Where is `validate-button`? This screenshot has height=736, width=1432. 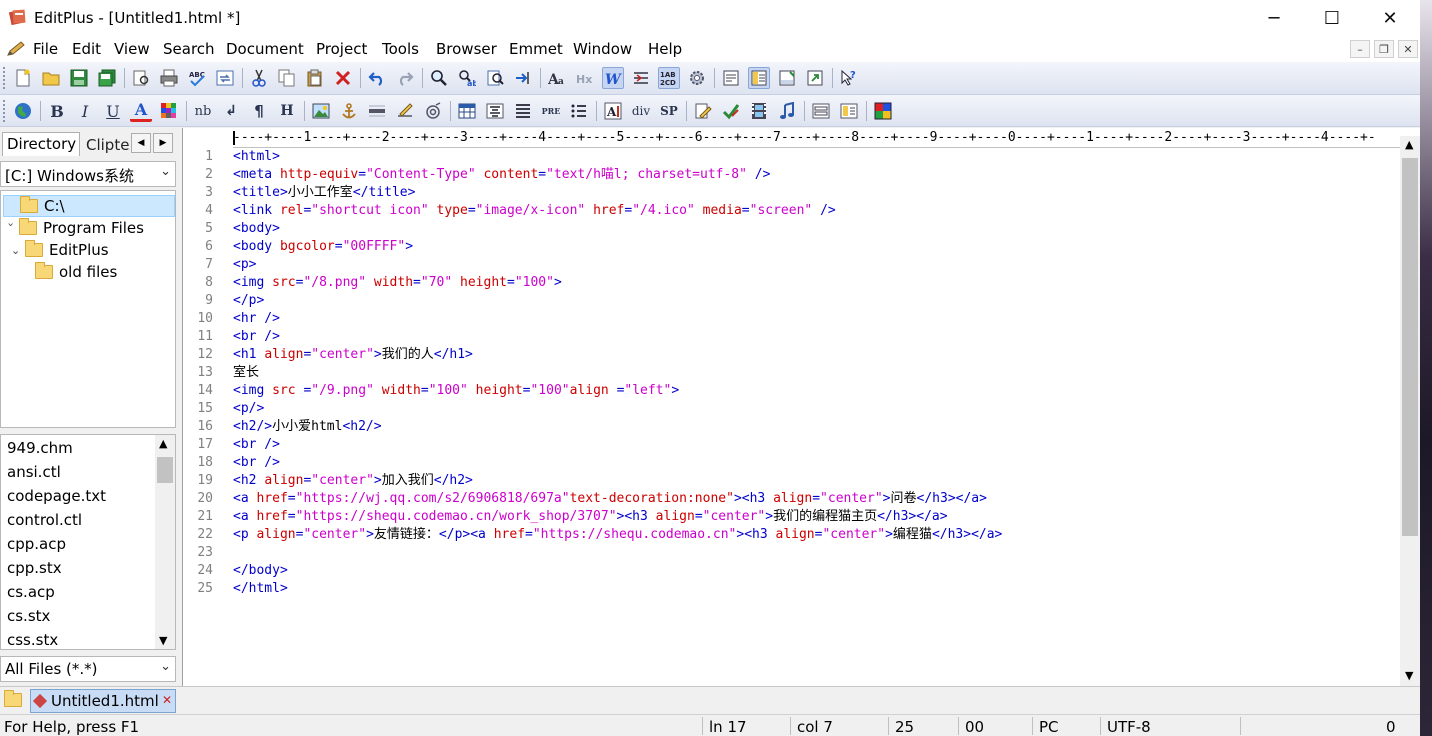 validate-button is located at coordinates (731, 111).